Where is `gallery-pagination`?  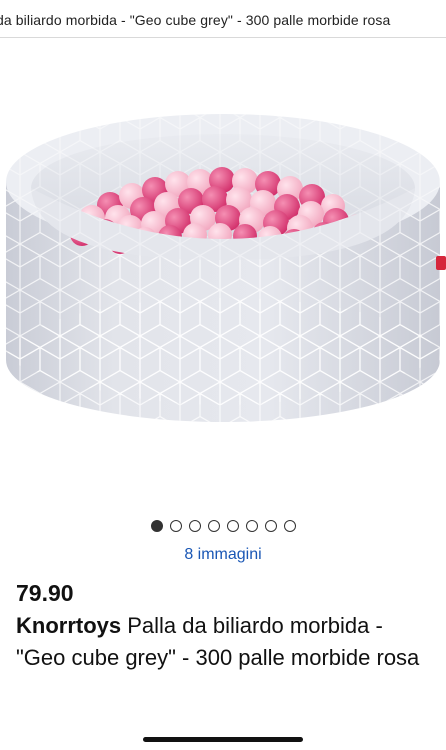
gallery-pagination is located at coordinates (223, 527).